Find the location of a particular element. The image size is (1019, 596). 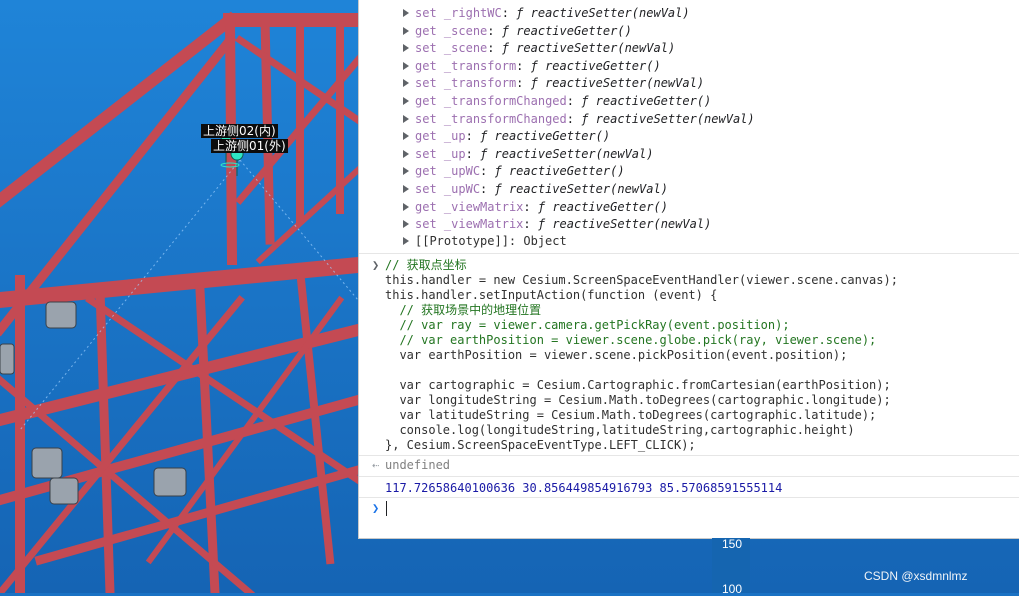

map-label-upstream-01: 上游侧01(外) is located at coordinates (249, 146).